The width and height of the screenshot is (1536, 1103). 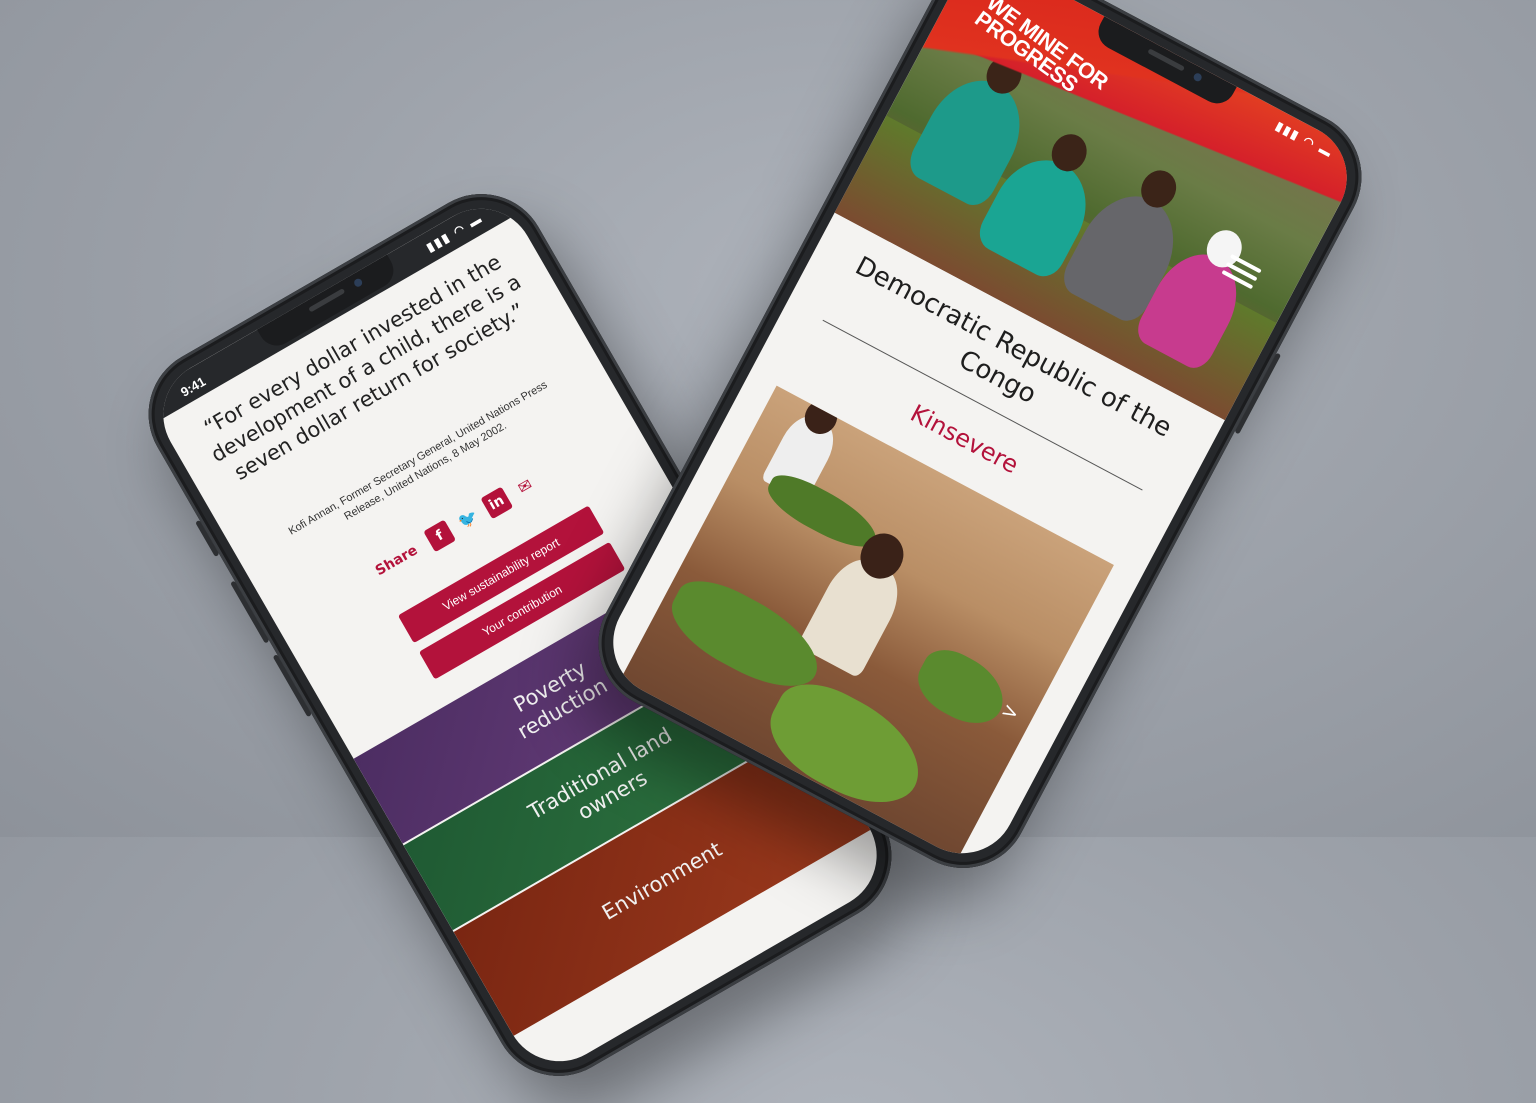 What do you see at coordinates (468, 519) in the screenshot?
I see `twitter-icon: 🐦` at bounding box center [468, 519].